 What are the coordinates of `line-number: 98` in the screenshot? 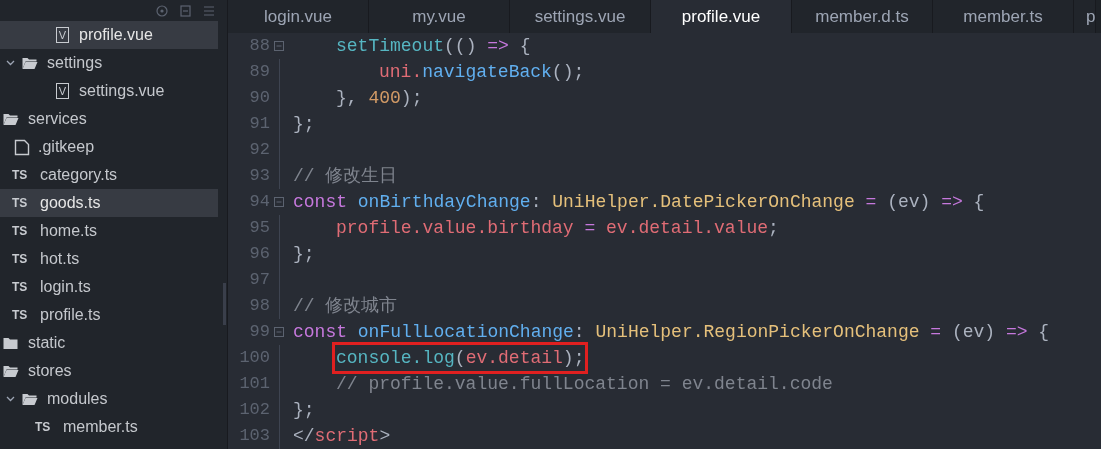 It's located at (259, 306).